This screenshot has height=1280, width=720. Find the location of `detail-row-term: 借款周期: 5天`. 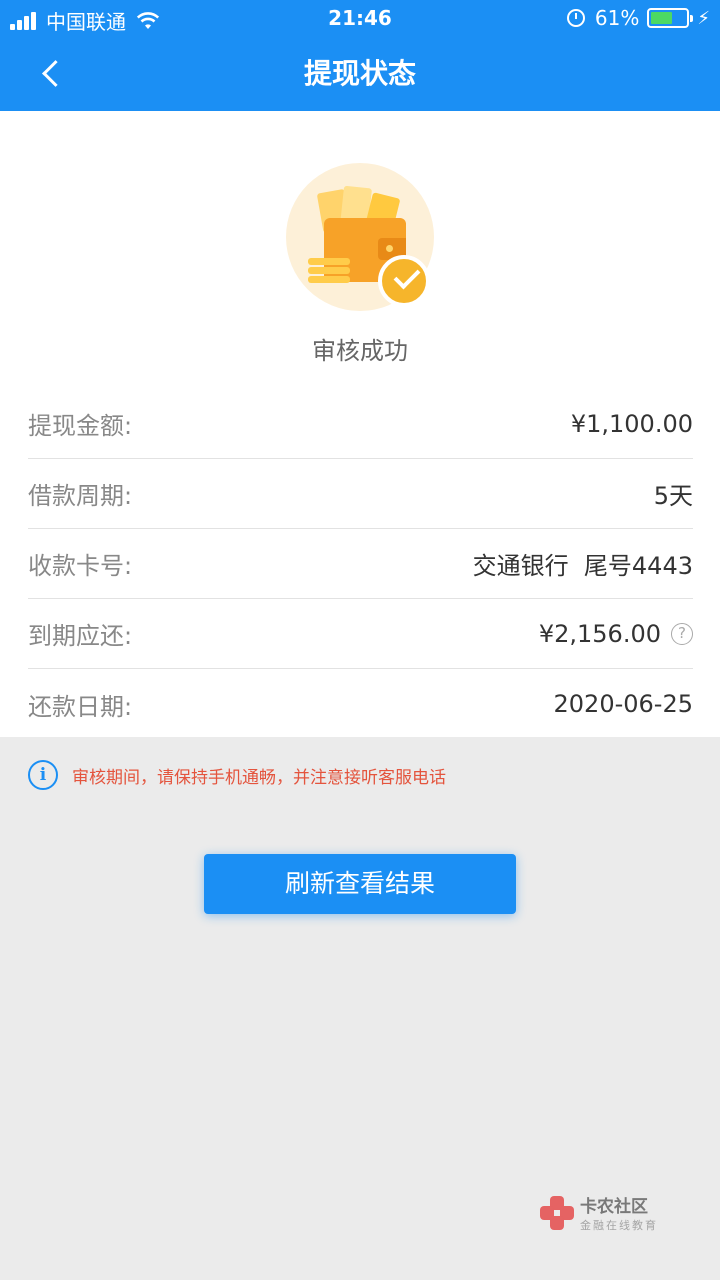

detail-row-term: 借款周期: 5天 is located at coordinates (360, 494).